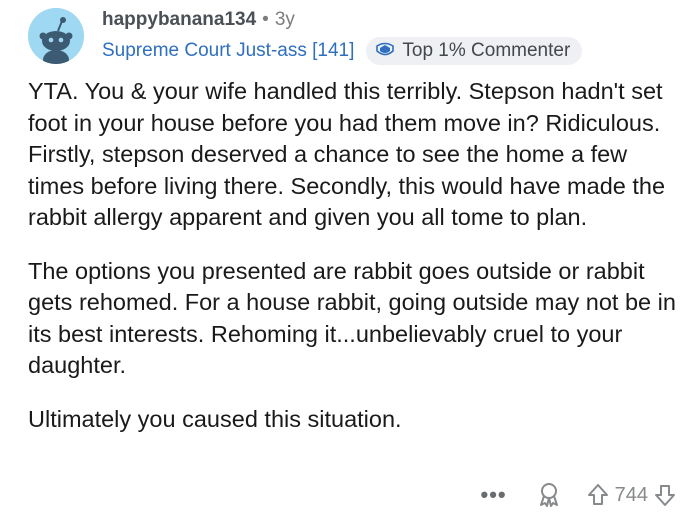  Describe the element at coordinates (494, 495) in the screenshot. I see `more-options-button: •••` at that location.